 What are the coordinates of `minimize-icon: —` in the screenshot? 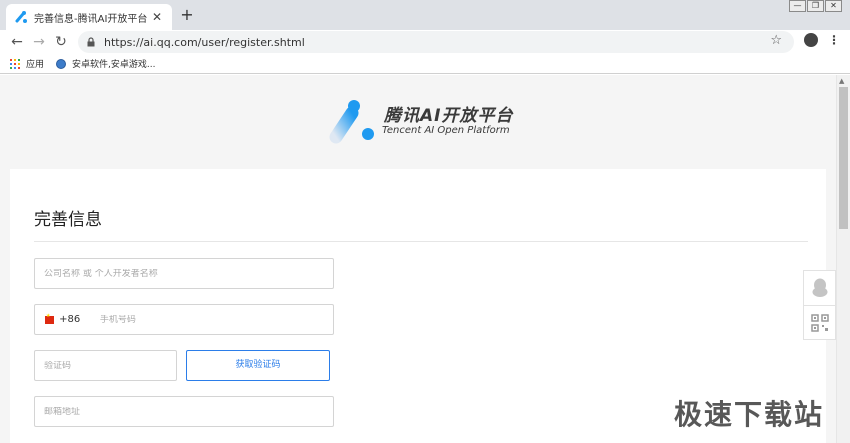 It's located at (797, 6).